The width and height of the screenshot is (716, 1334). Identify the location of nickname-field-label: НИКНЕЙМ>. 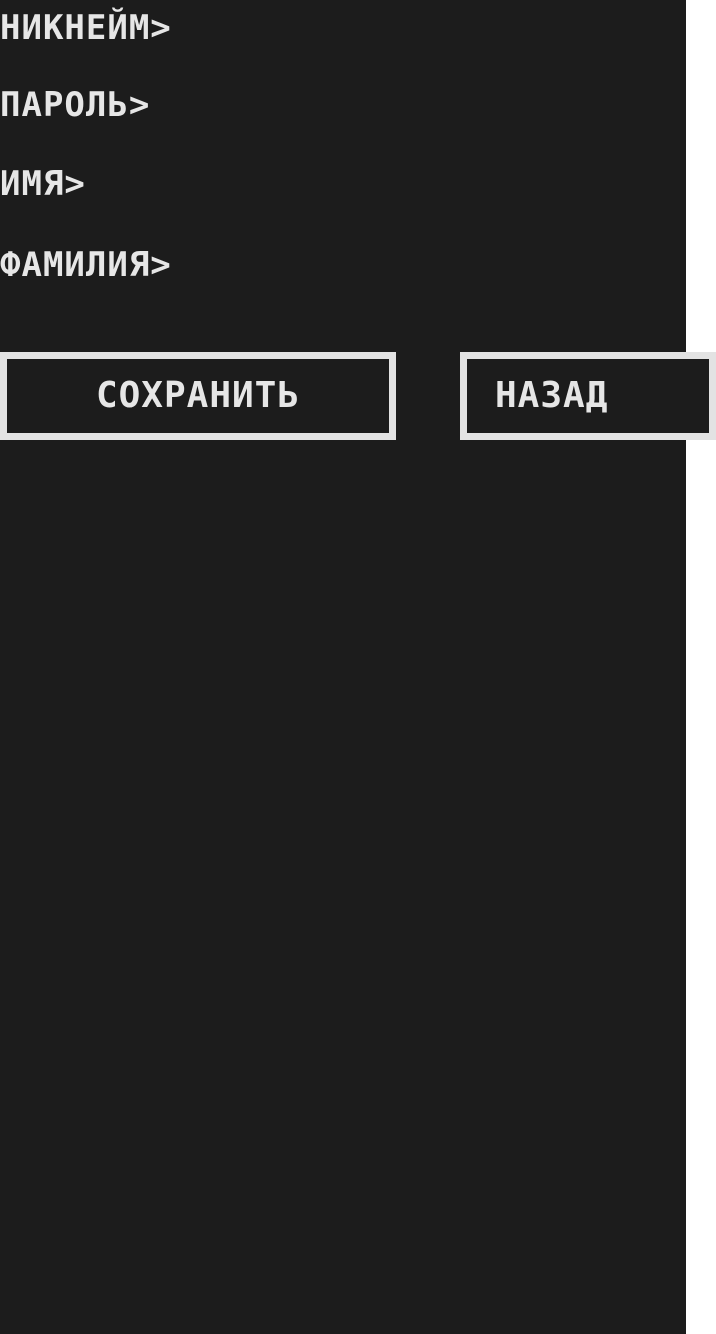
(86, 28).